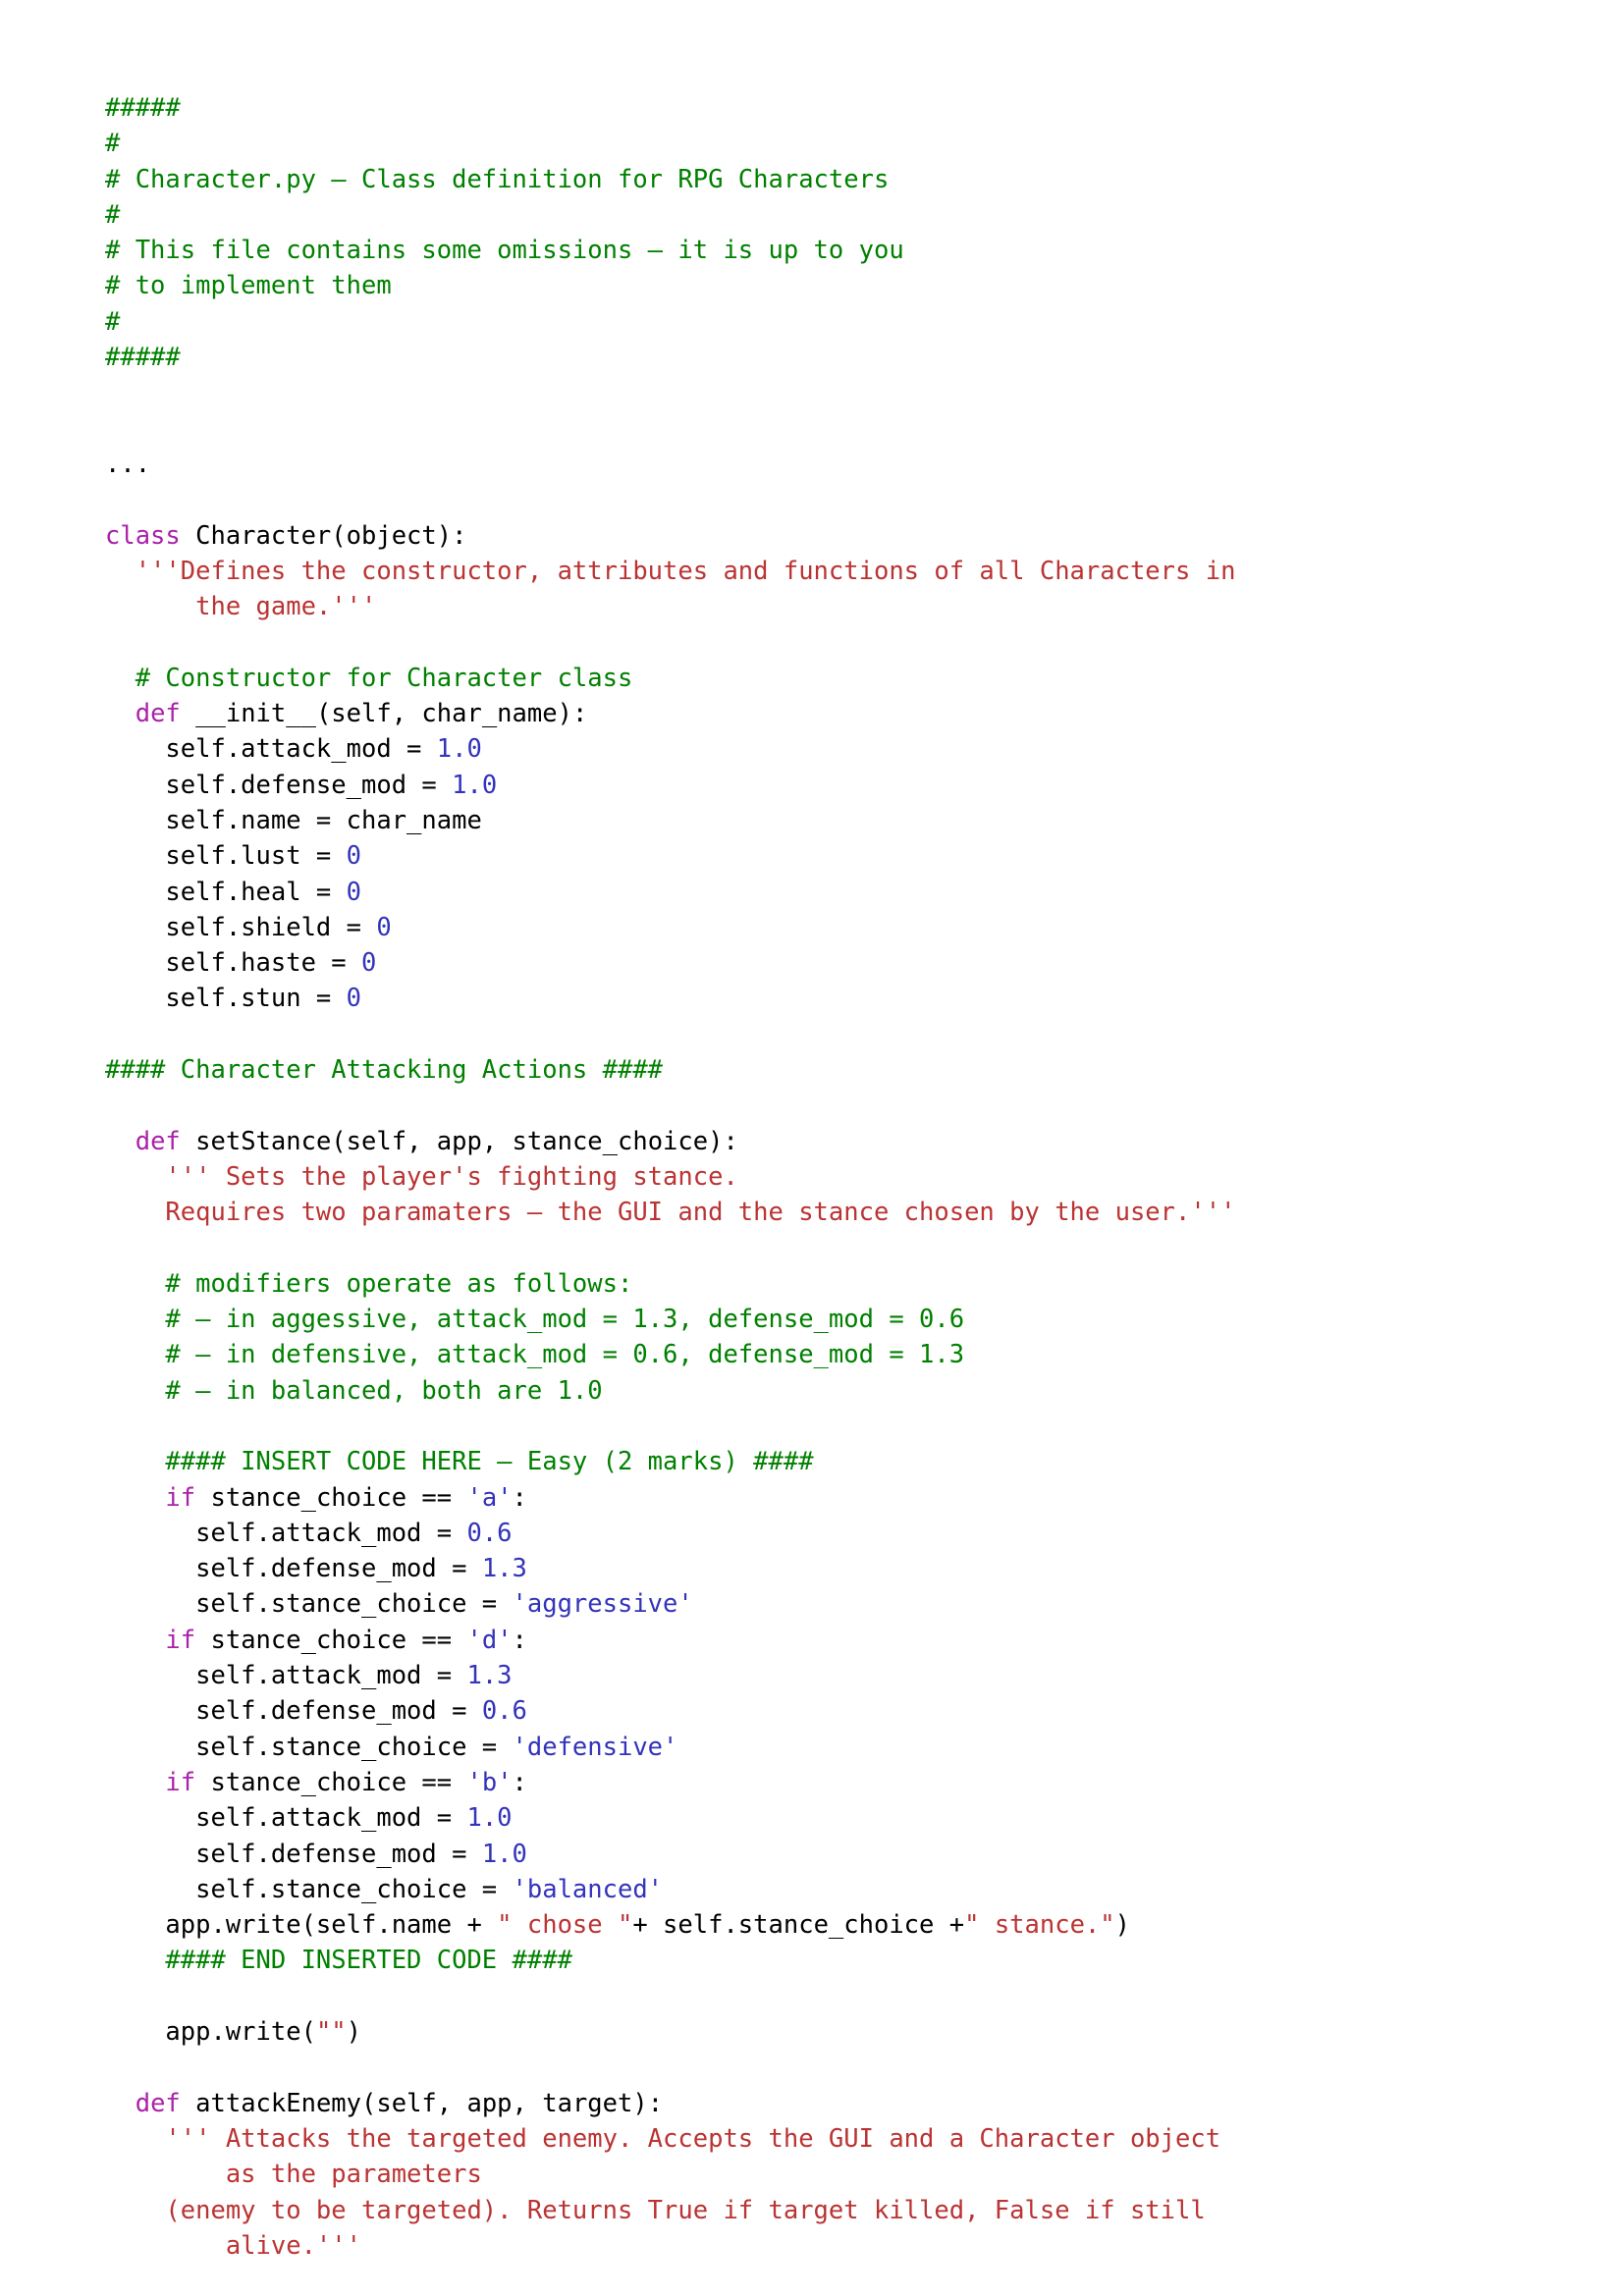 This screenshot has height=2296, width=1623. Describe the element at coordinates (588, 1889) in the screenshot. I see `code-token: 'balanced'` at that location.